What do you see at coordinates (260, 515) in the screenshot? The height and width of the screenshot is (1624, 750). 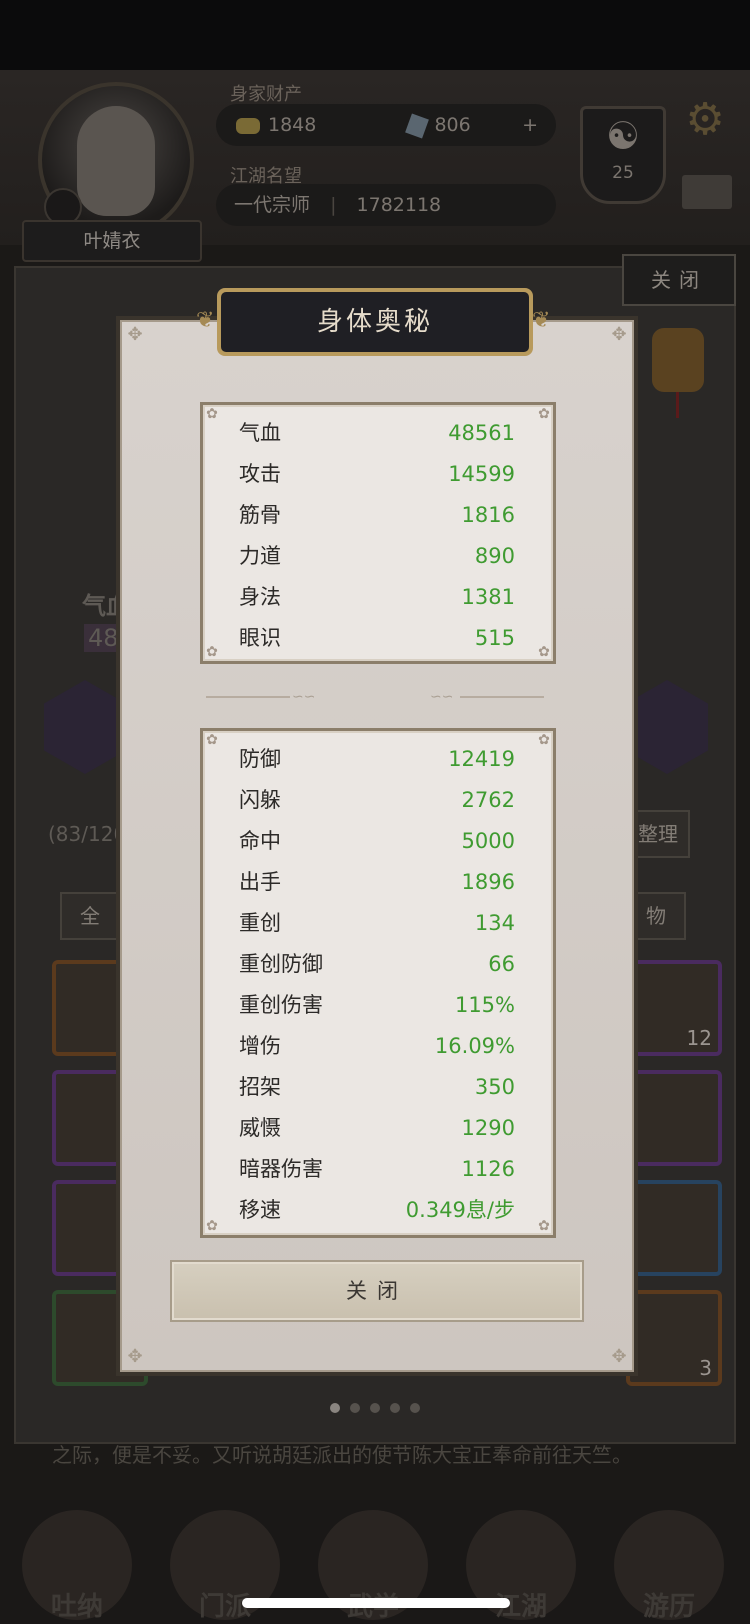 I see `stat-label: 筋骨` at bounding box center [260, 515].